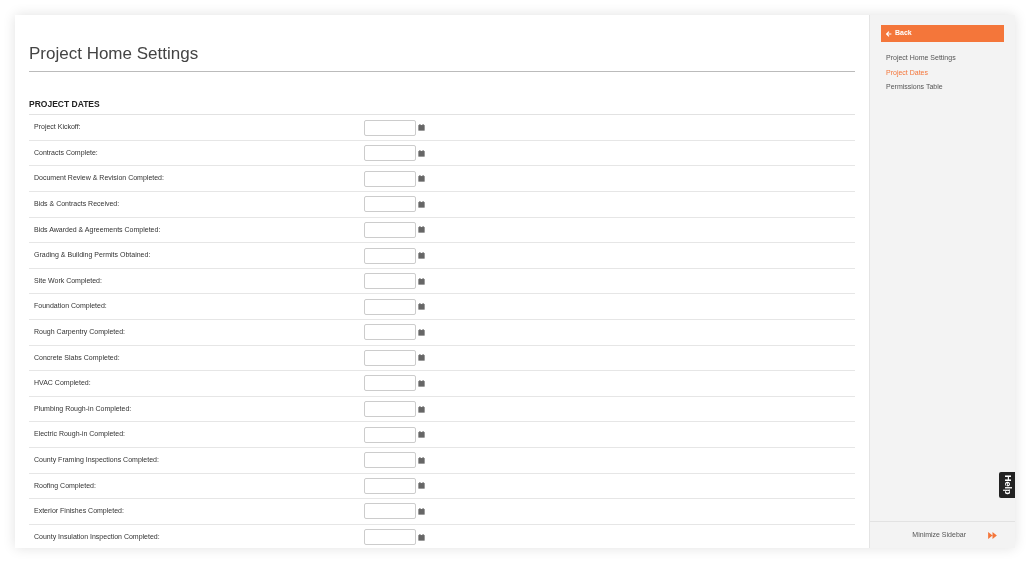  Describe the element at coordinates (889, 33) in the screenshot. I see `arrow-left-icon` at that location.